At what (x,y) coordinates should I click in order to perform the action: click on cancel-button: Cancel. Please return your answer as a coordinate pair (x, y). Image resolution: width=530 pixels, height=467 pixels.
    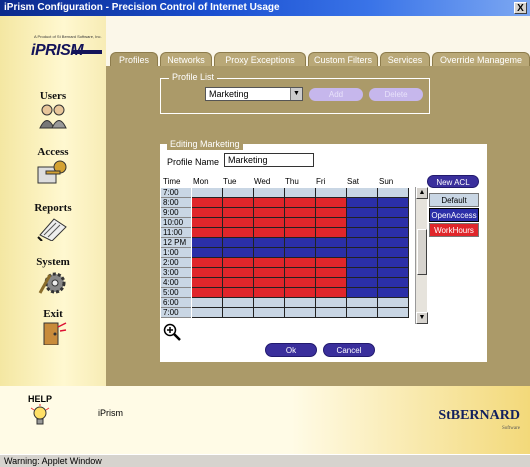
    Looking at the image, I should click on (349, 350).